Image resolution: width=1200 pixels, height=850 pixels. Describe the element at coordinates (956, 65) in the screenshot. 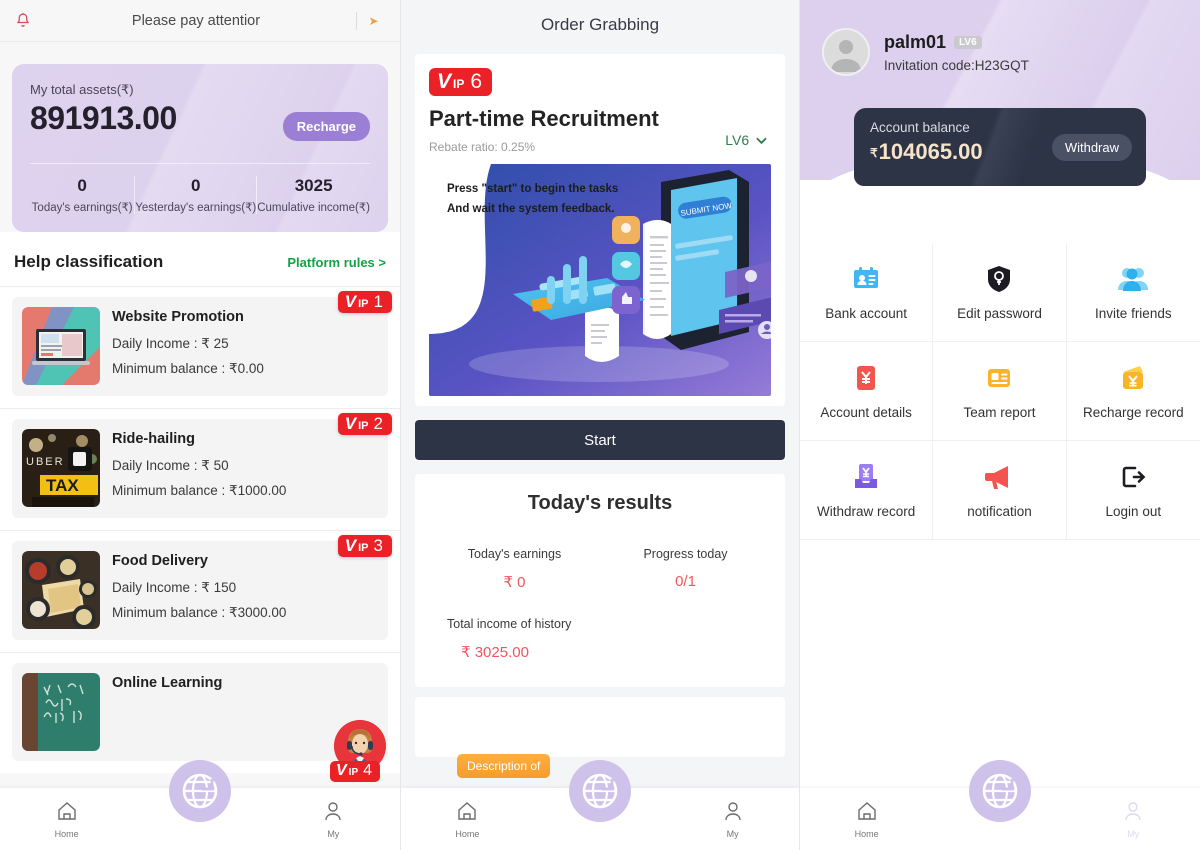

I see `invitation-code: Invitation code:H23GQT` at that location.